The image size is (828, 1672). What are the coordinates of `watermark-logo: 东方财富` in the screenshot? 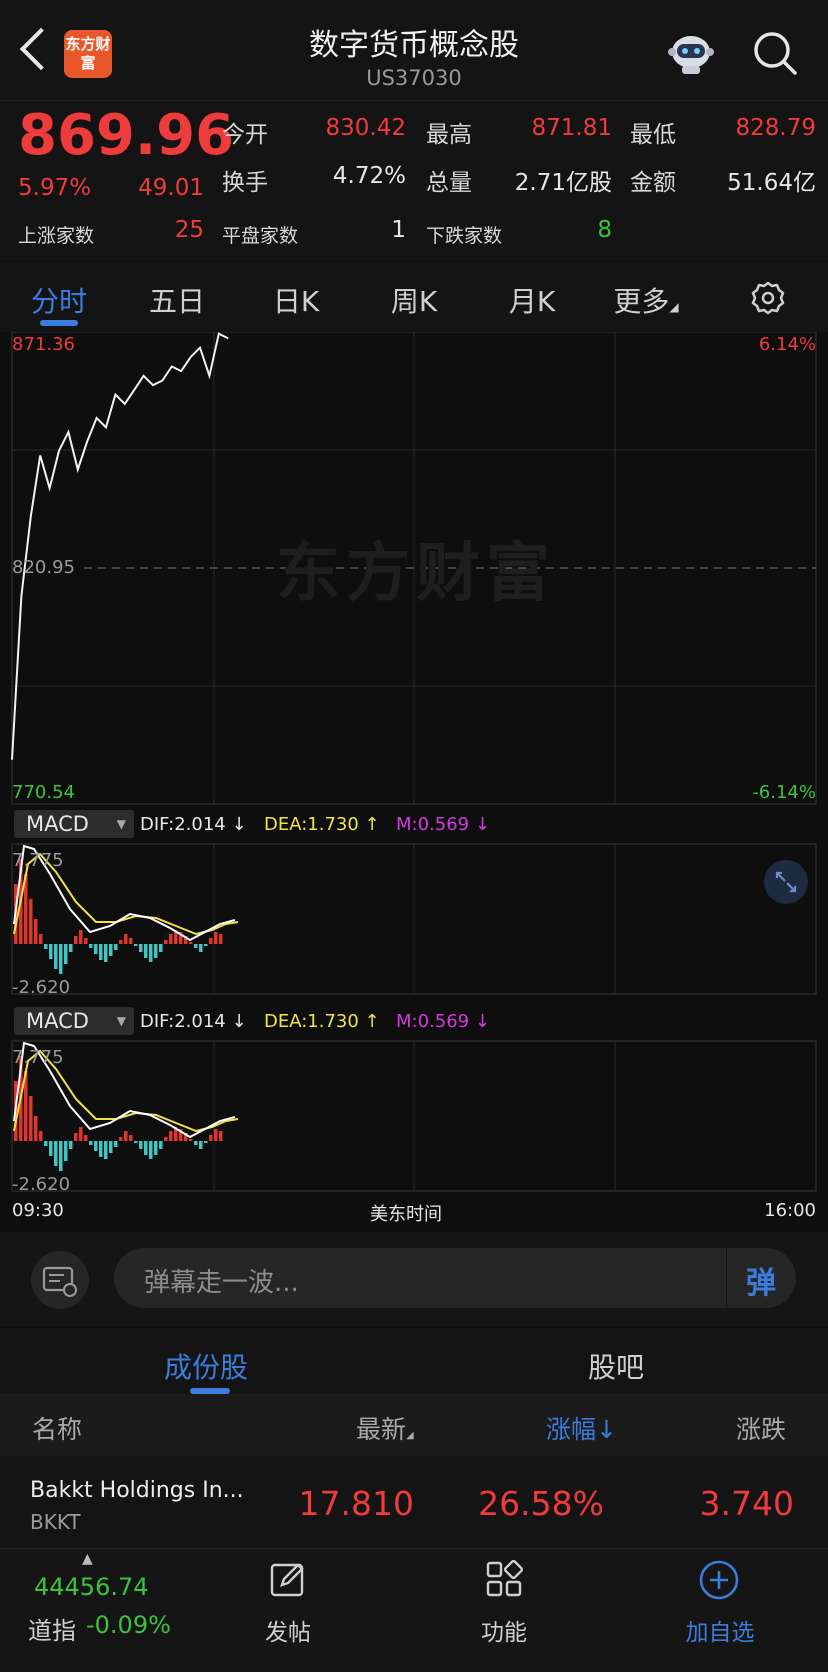 It's located at (416, 574).